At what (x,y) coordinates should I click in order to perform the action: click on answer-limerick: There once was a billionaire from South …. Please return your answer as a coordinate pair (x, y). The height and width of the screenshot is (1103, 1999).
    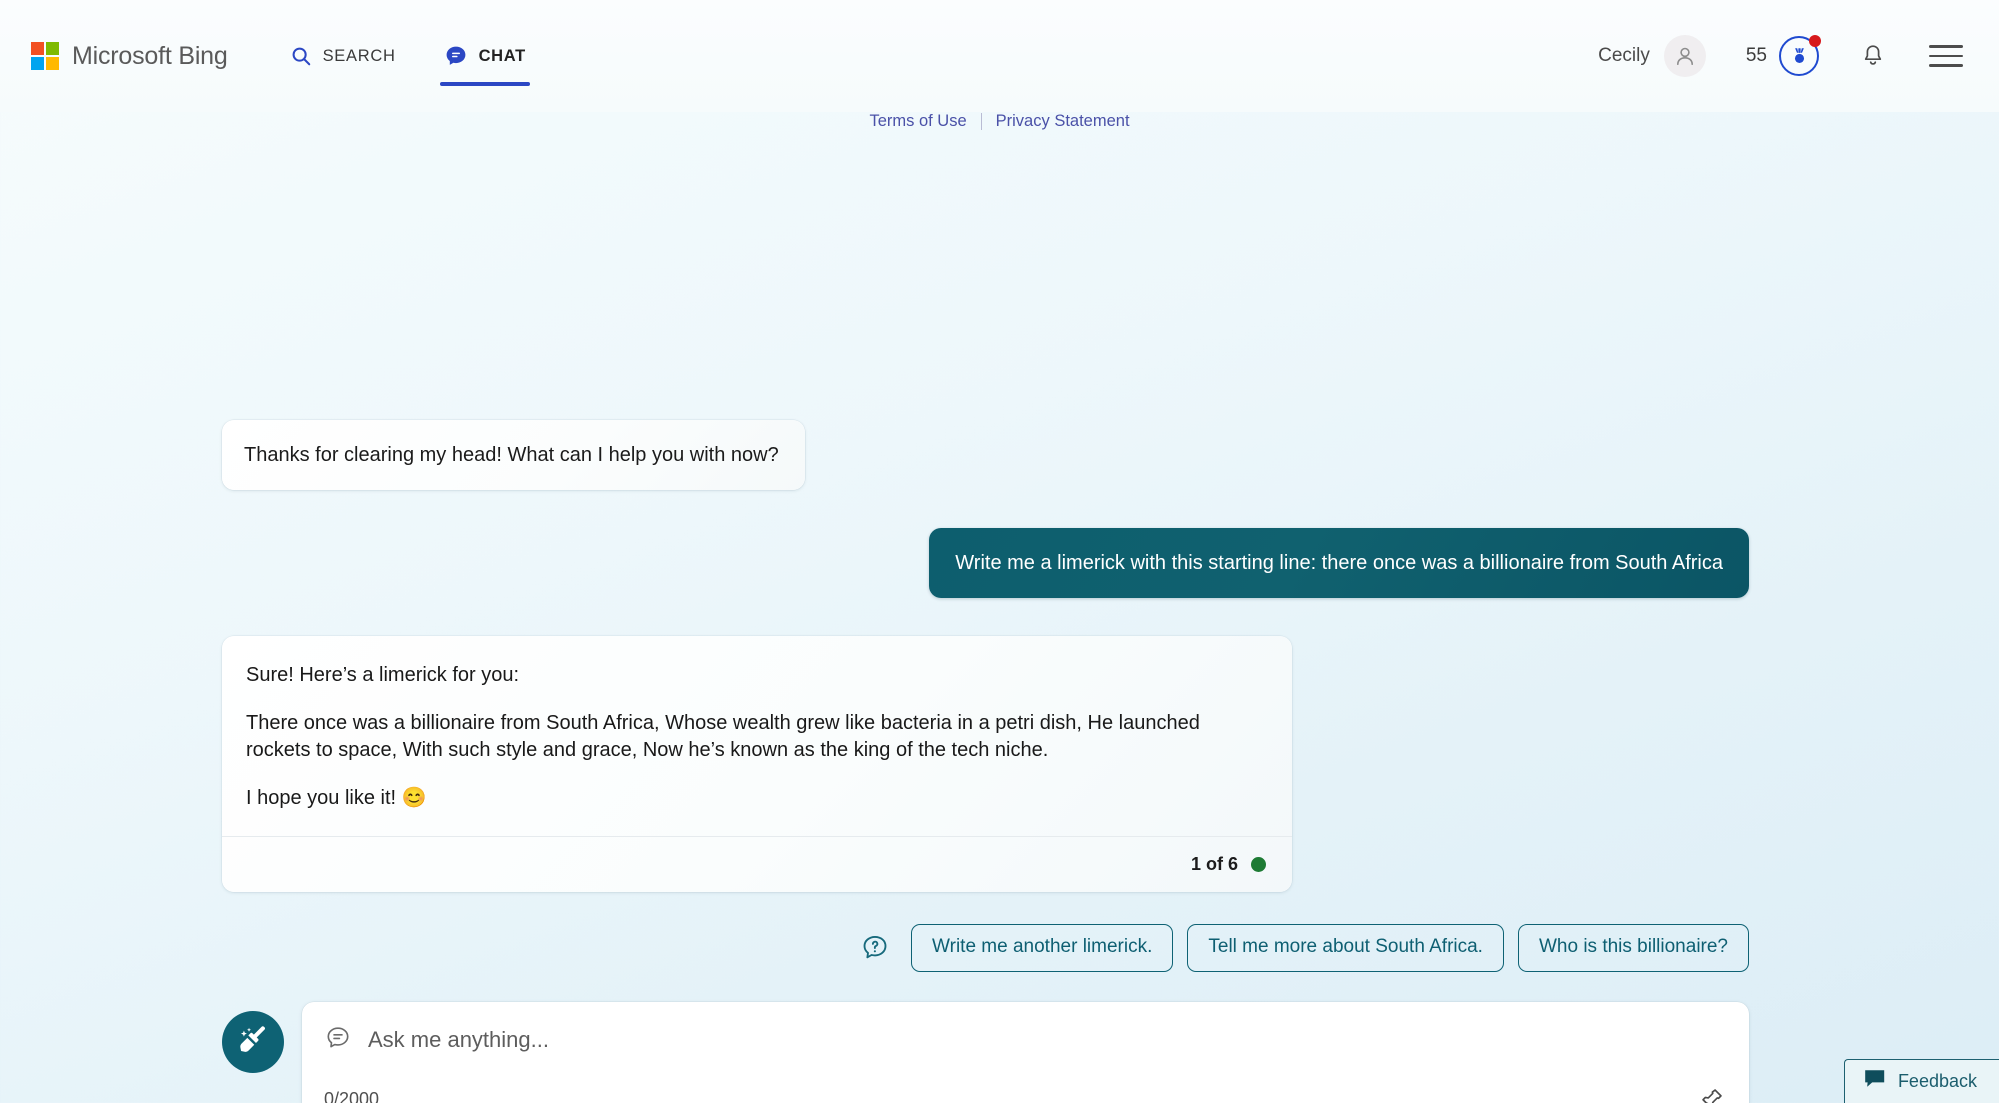
    Looking at the image, I should click on (723, 736).